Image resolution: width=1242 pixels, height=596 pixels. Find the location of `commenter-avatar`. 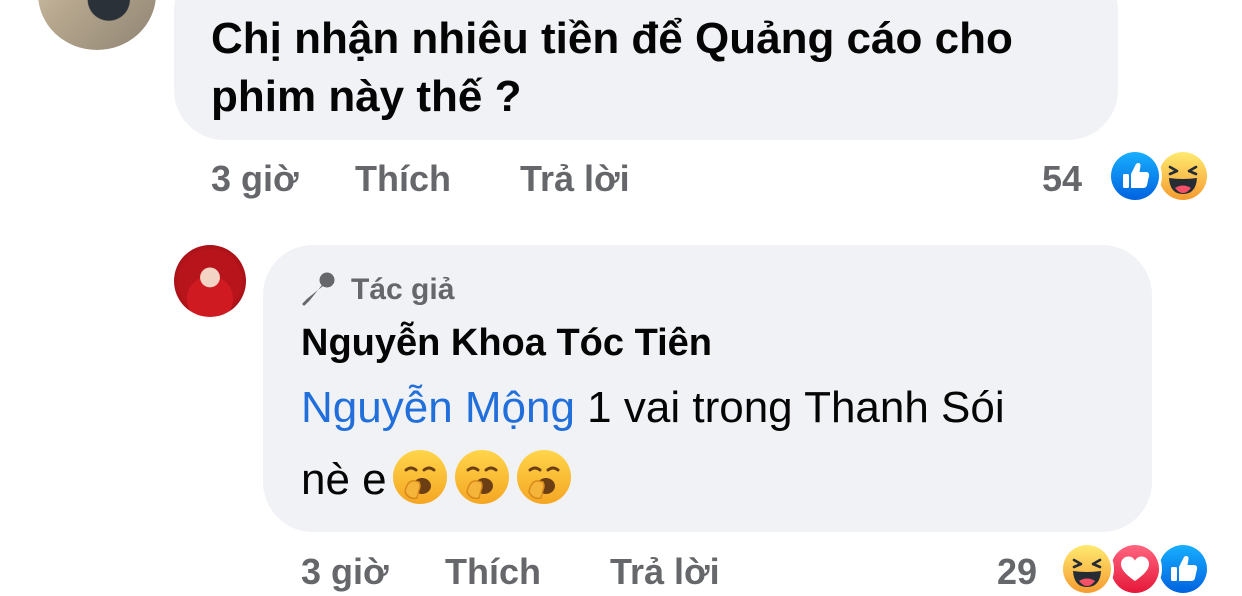

commenter-avatar is located at coordinates (97, 25).